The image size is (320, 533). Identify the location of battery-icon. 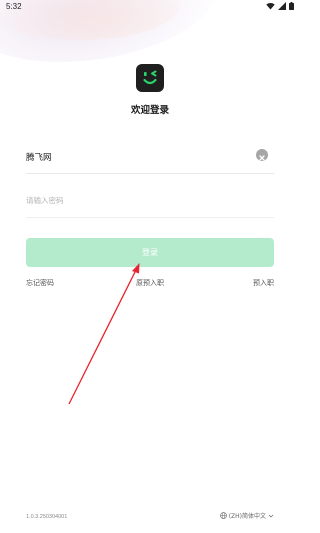
(291, 6).